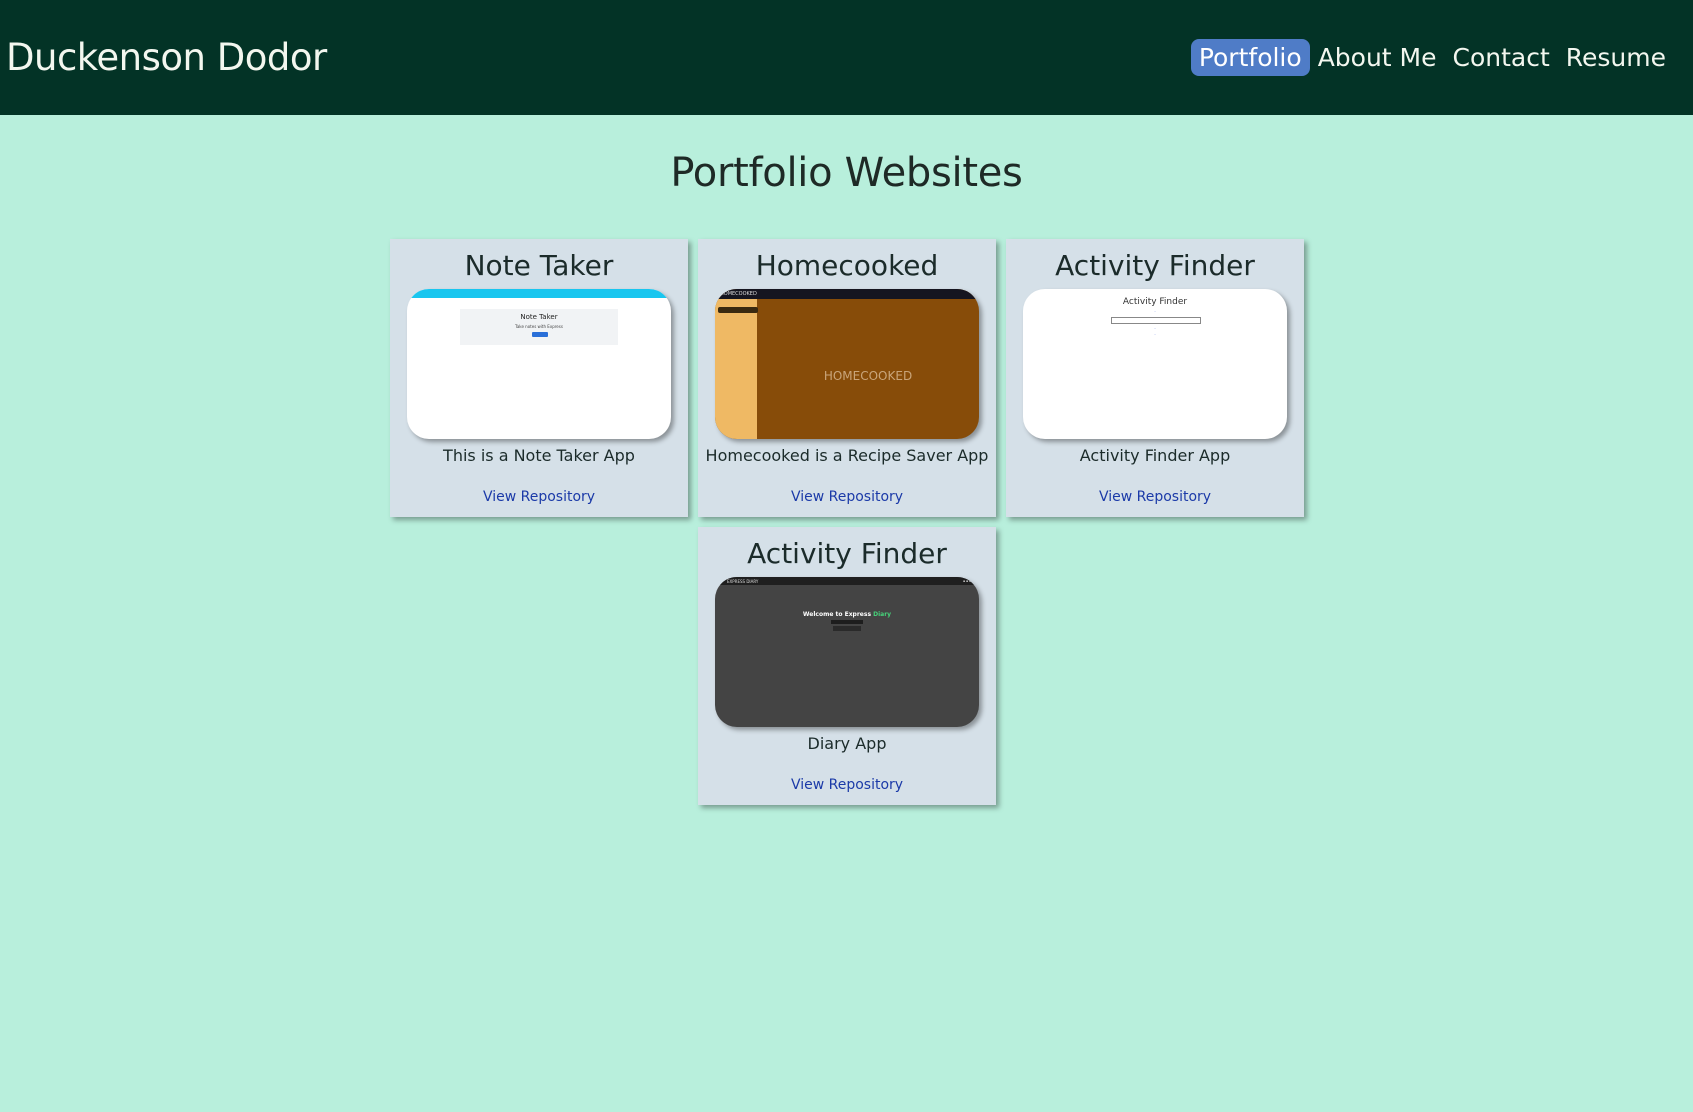  What do you see at coordinates (736, 369) in the screenshot?
I see `thumbnail-sidebar` at bounding box center [736, 369].